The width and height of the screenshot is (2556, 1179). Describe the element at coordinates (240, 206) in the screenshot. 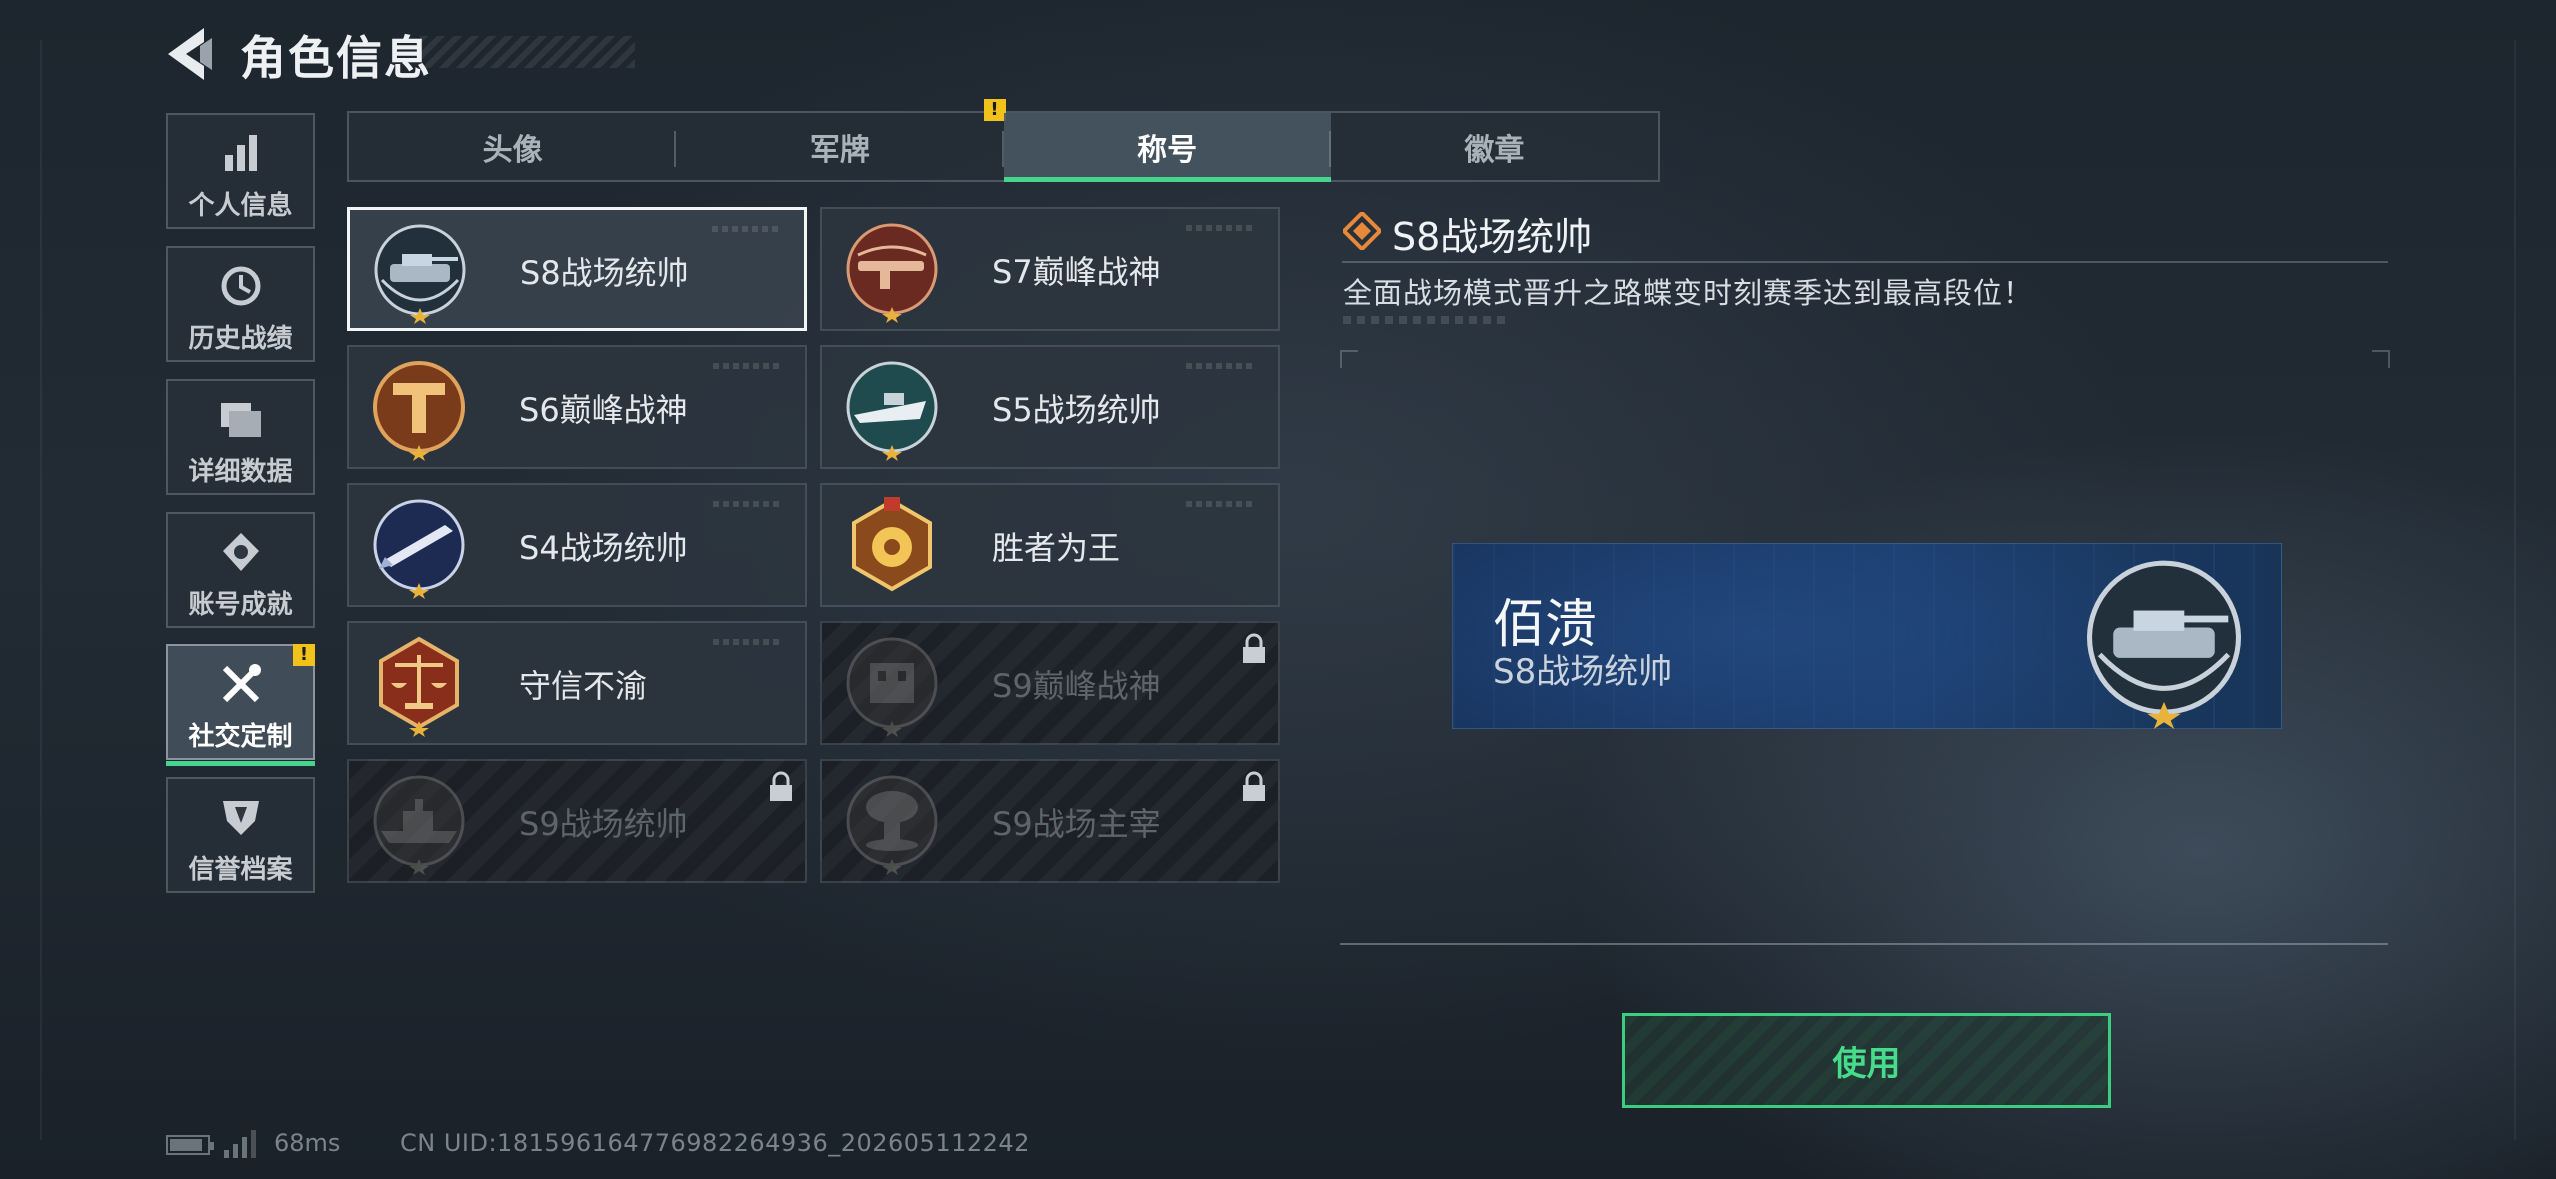

I see `sidebar-item-label: 个人信息` at that location.